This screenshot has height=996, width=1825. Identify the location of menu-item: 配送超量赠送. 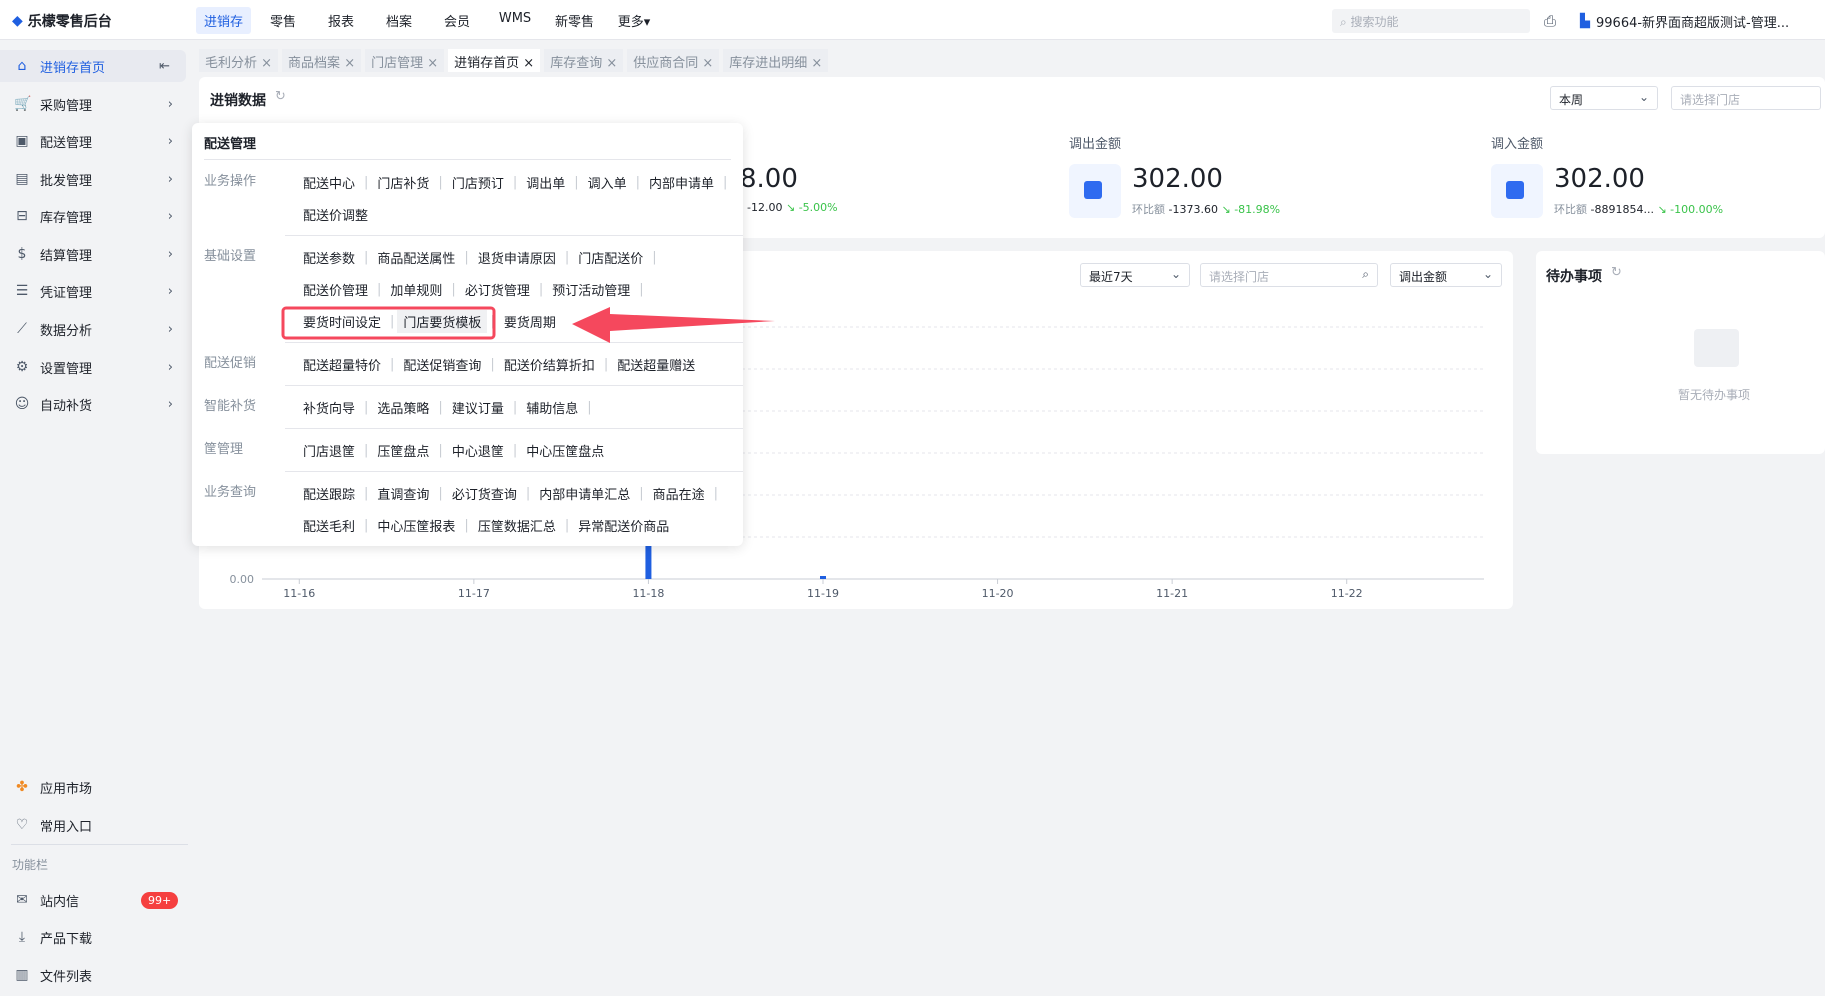
(656, 364).